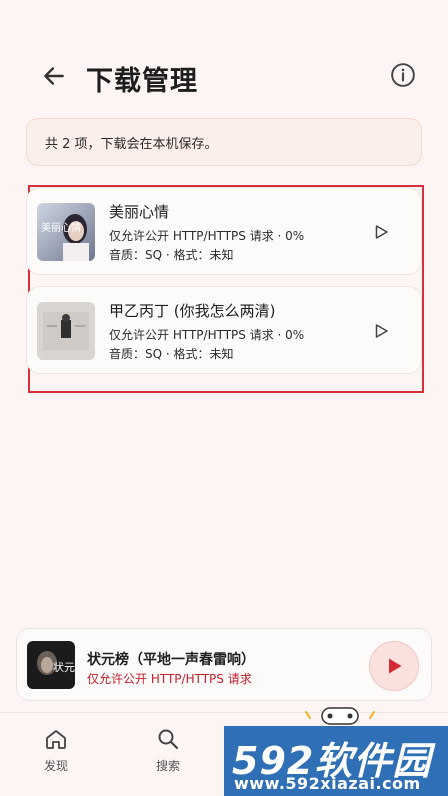  What do you see at coordinates (224, 142) in the screenshot?
I see `download-notice: 共 2 项，下载会在本机保存。` at bounding box center [224, 142].